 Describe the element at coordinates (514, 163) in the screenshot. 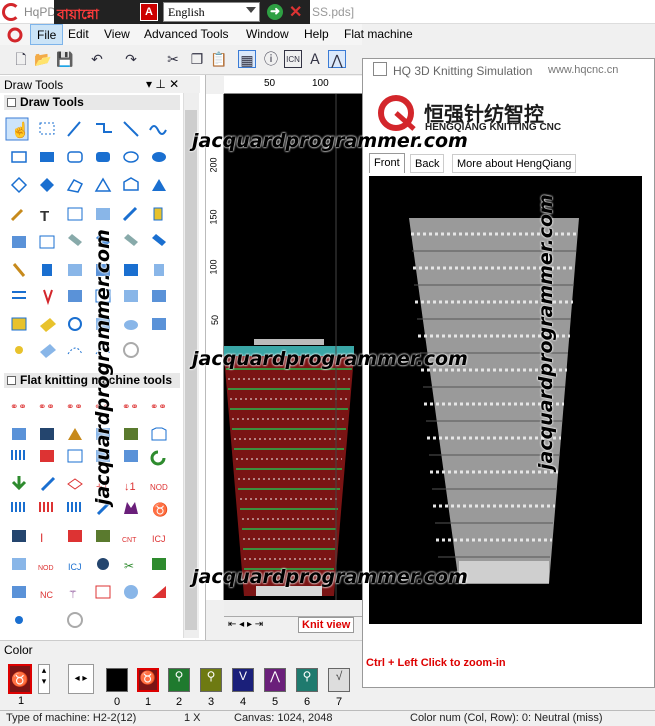

I see `tab-more-about: More about HengQiang` at that location.